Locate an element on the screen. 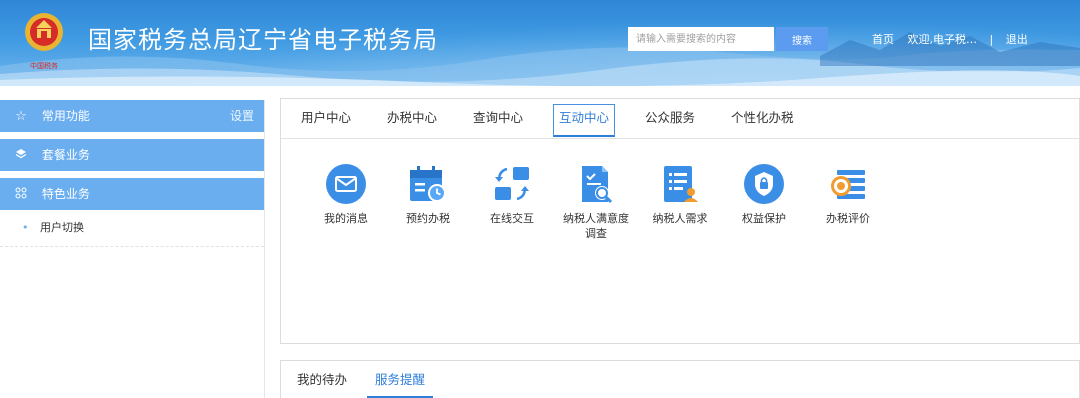 The height and width of the screenshot is (398, 1080). sidebar-item-label: 用户切换 is located at coordinates (62, 227).